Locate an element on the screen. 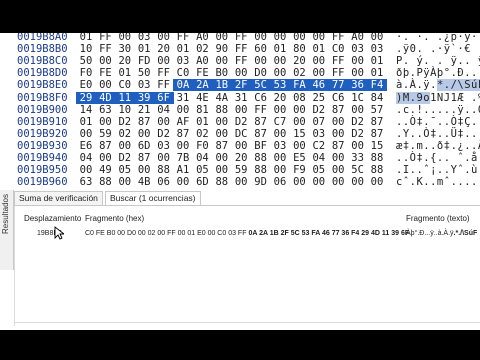 This screenshot has width=480, height=360. hex-byte: 33 is located at coordinates (358, 158).